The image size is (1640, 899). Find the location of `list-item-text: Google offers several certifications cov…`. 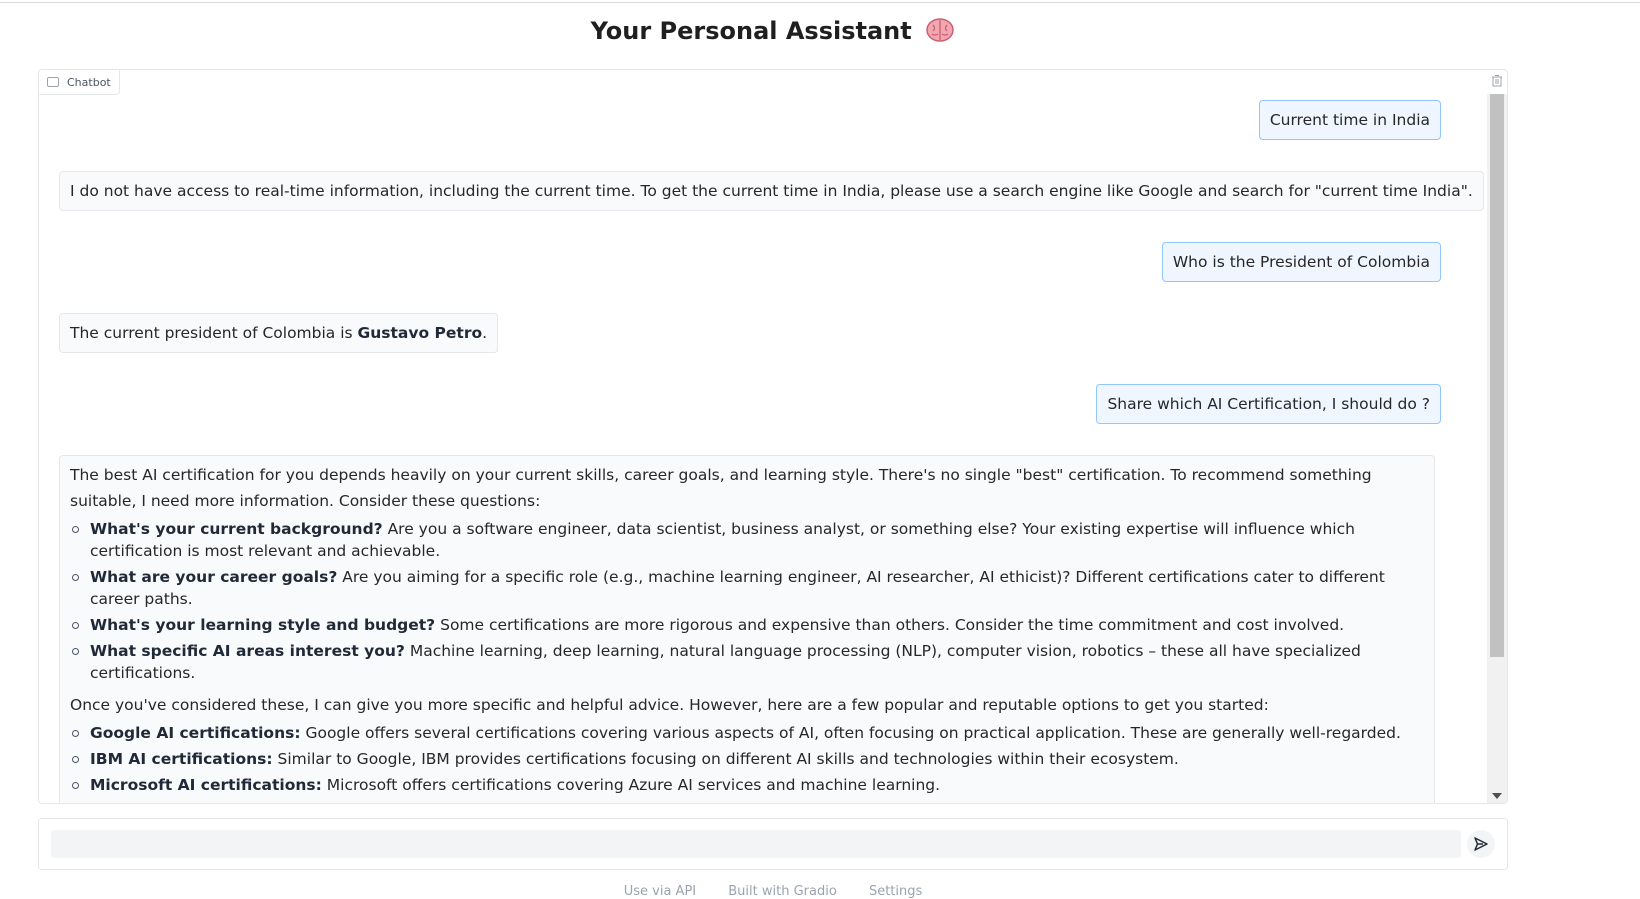

list-item-text: Google offers several certifications cov… is located at coordinates (850, 733).